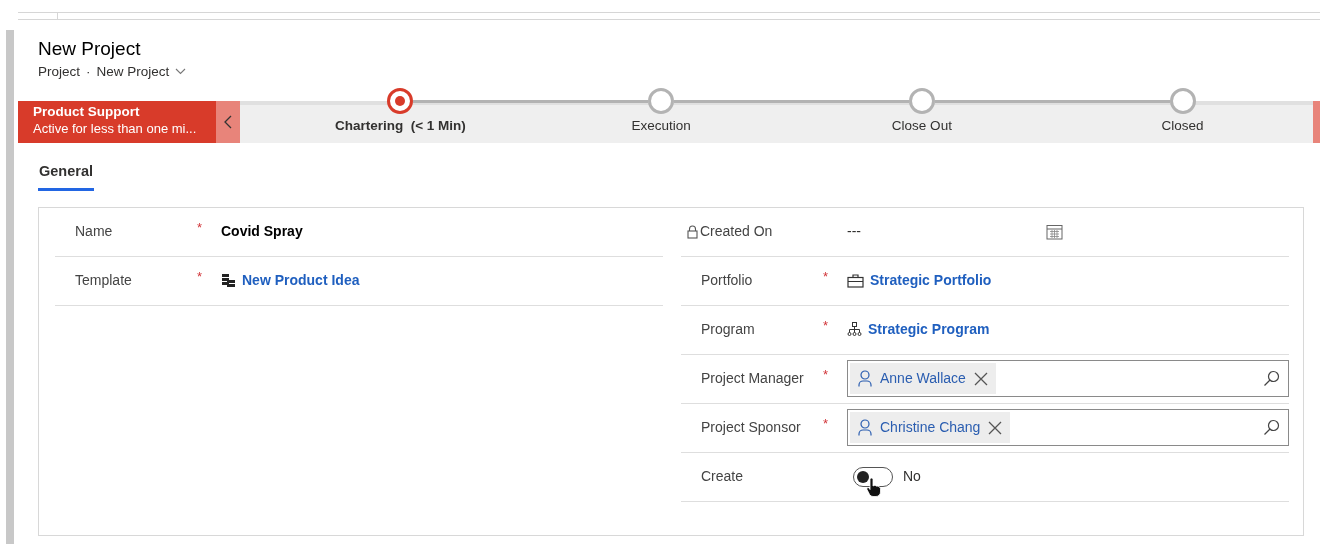 This screenshot has width=1320, height=544. What do you see at coordinates (400, 126) in the screenshot?
I see `stage-label: Chartering (< 1 Min)` at bounding box center [400, 126].